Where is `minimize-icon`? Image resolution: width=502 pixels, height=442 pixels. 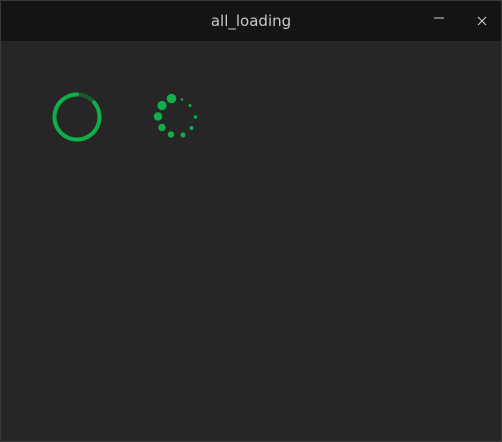 minimize-icon is located at coordinates (439, 18).